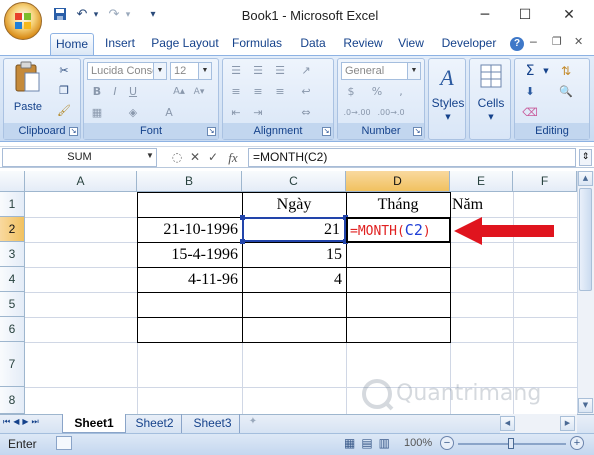  Describe the element at coordinates (79, 157) in the screenshot. I see `name-box: SUM` at that location.